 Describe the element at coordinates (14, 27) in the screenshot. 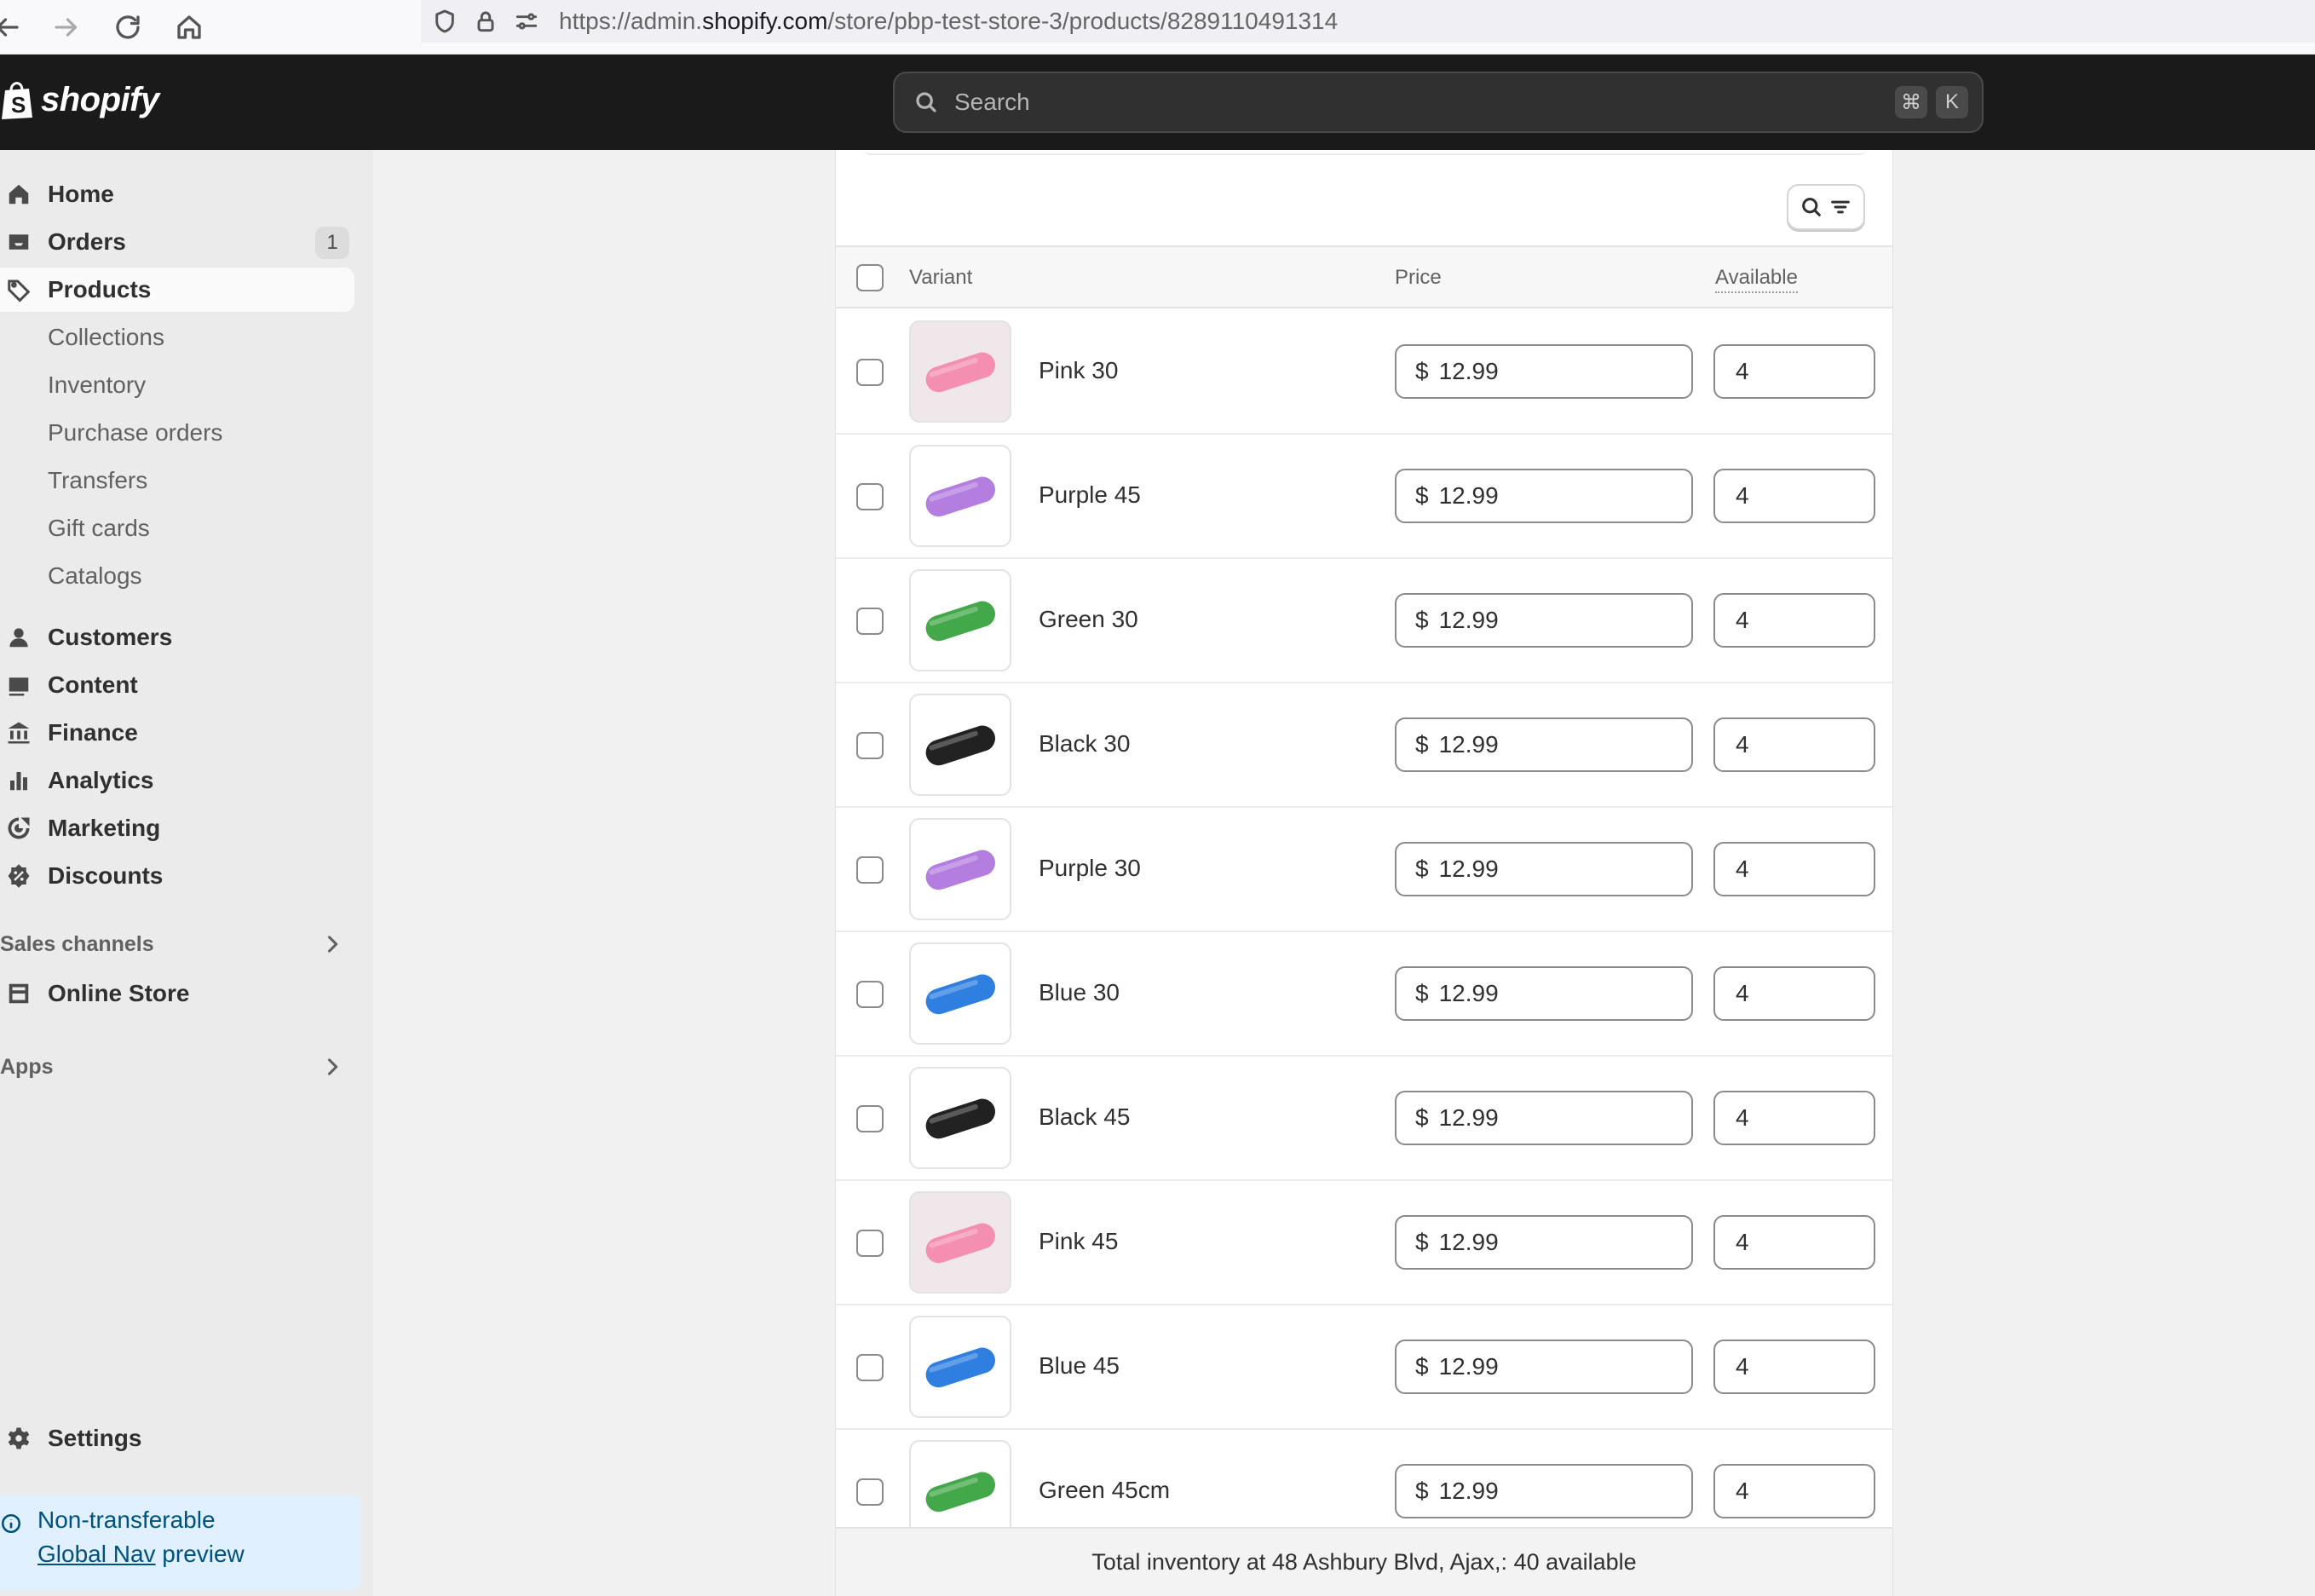

I see `back-icon` at that location.